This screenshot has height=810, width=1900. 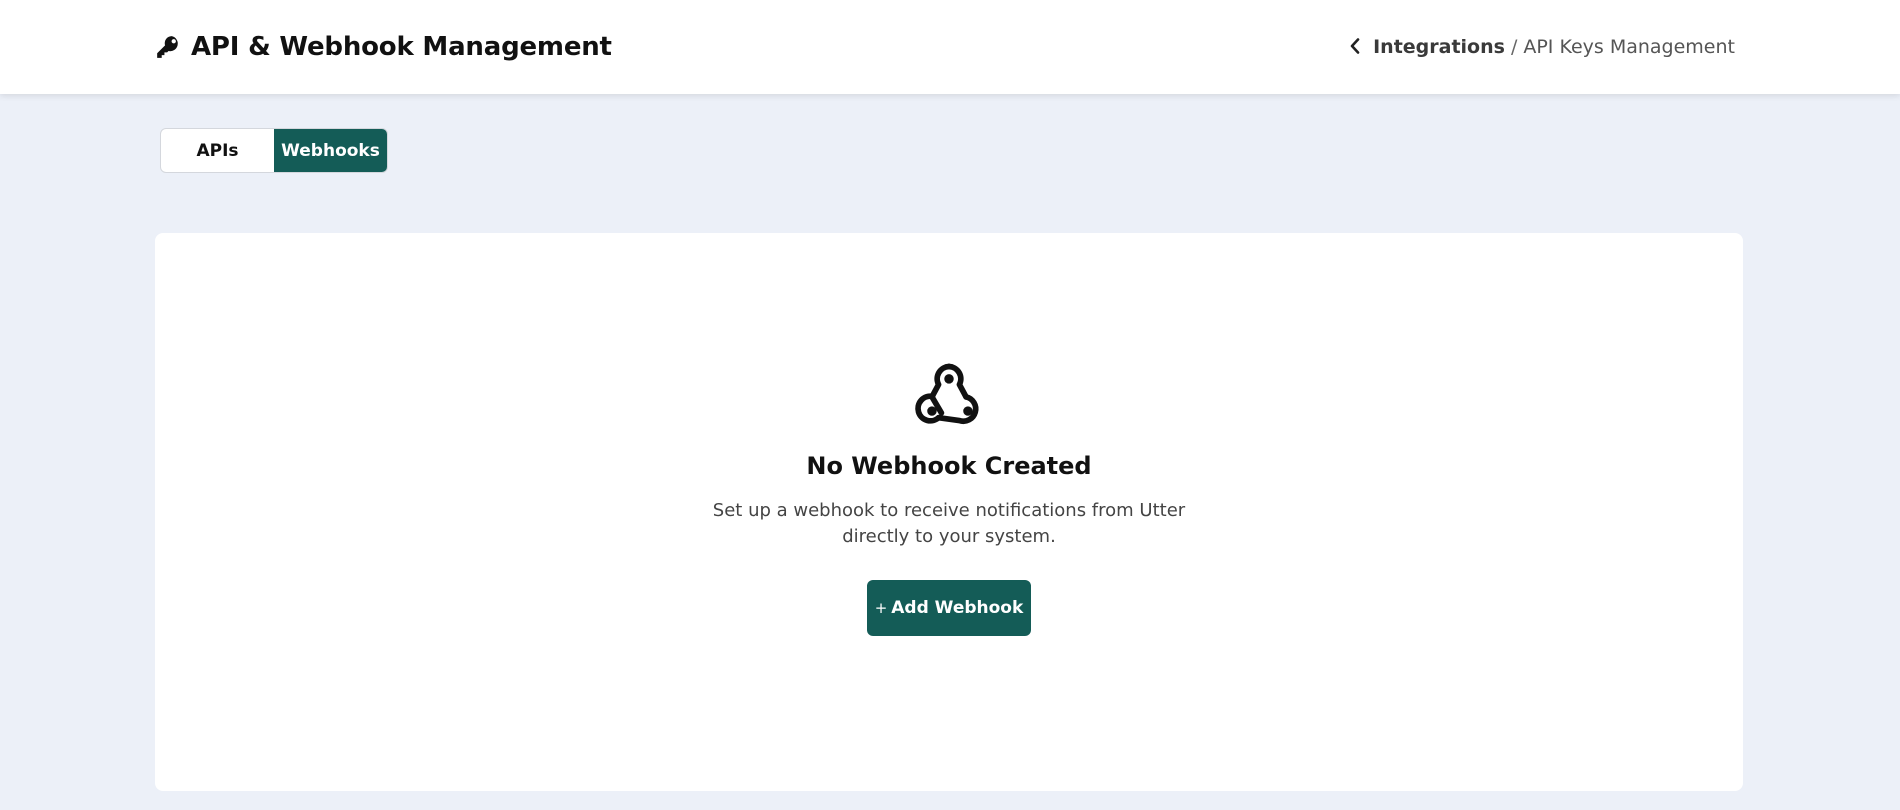 I want to click on tab-apis: APIs, so click(x=217, y=150).